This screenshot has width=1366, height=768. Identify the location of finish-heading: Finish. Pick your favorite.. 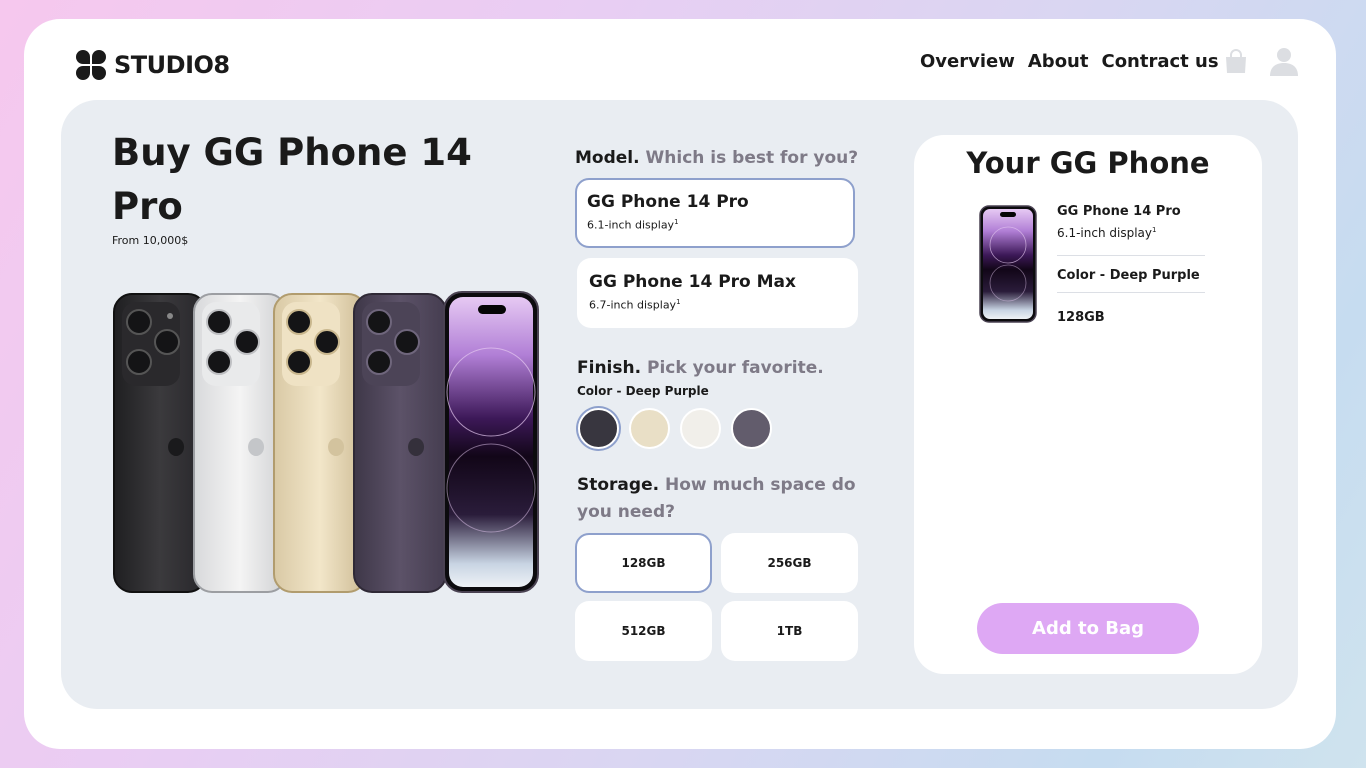
(700, 368).